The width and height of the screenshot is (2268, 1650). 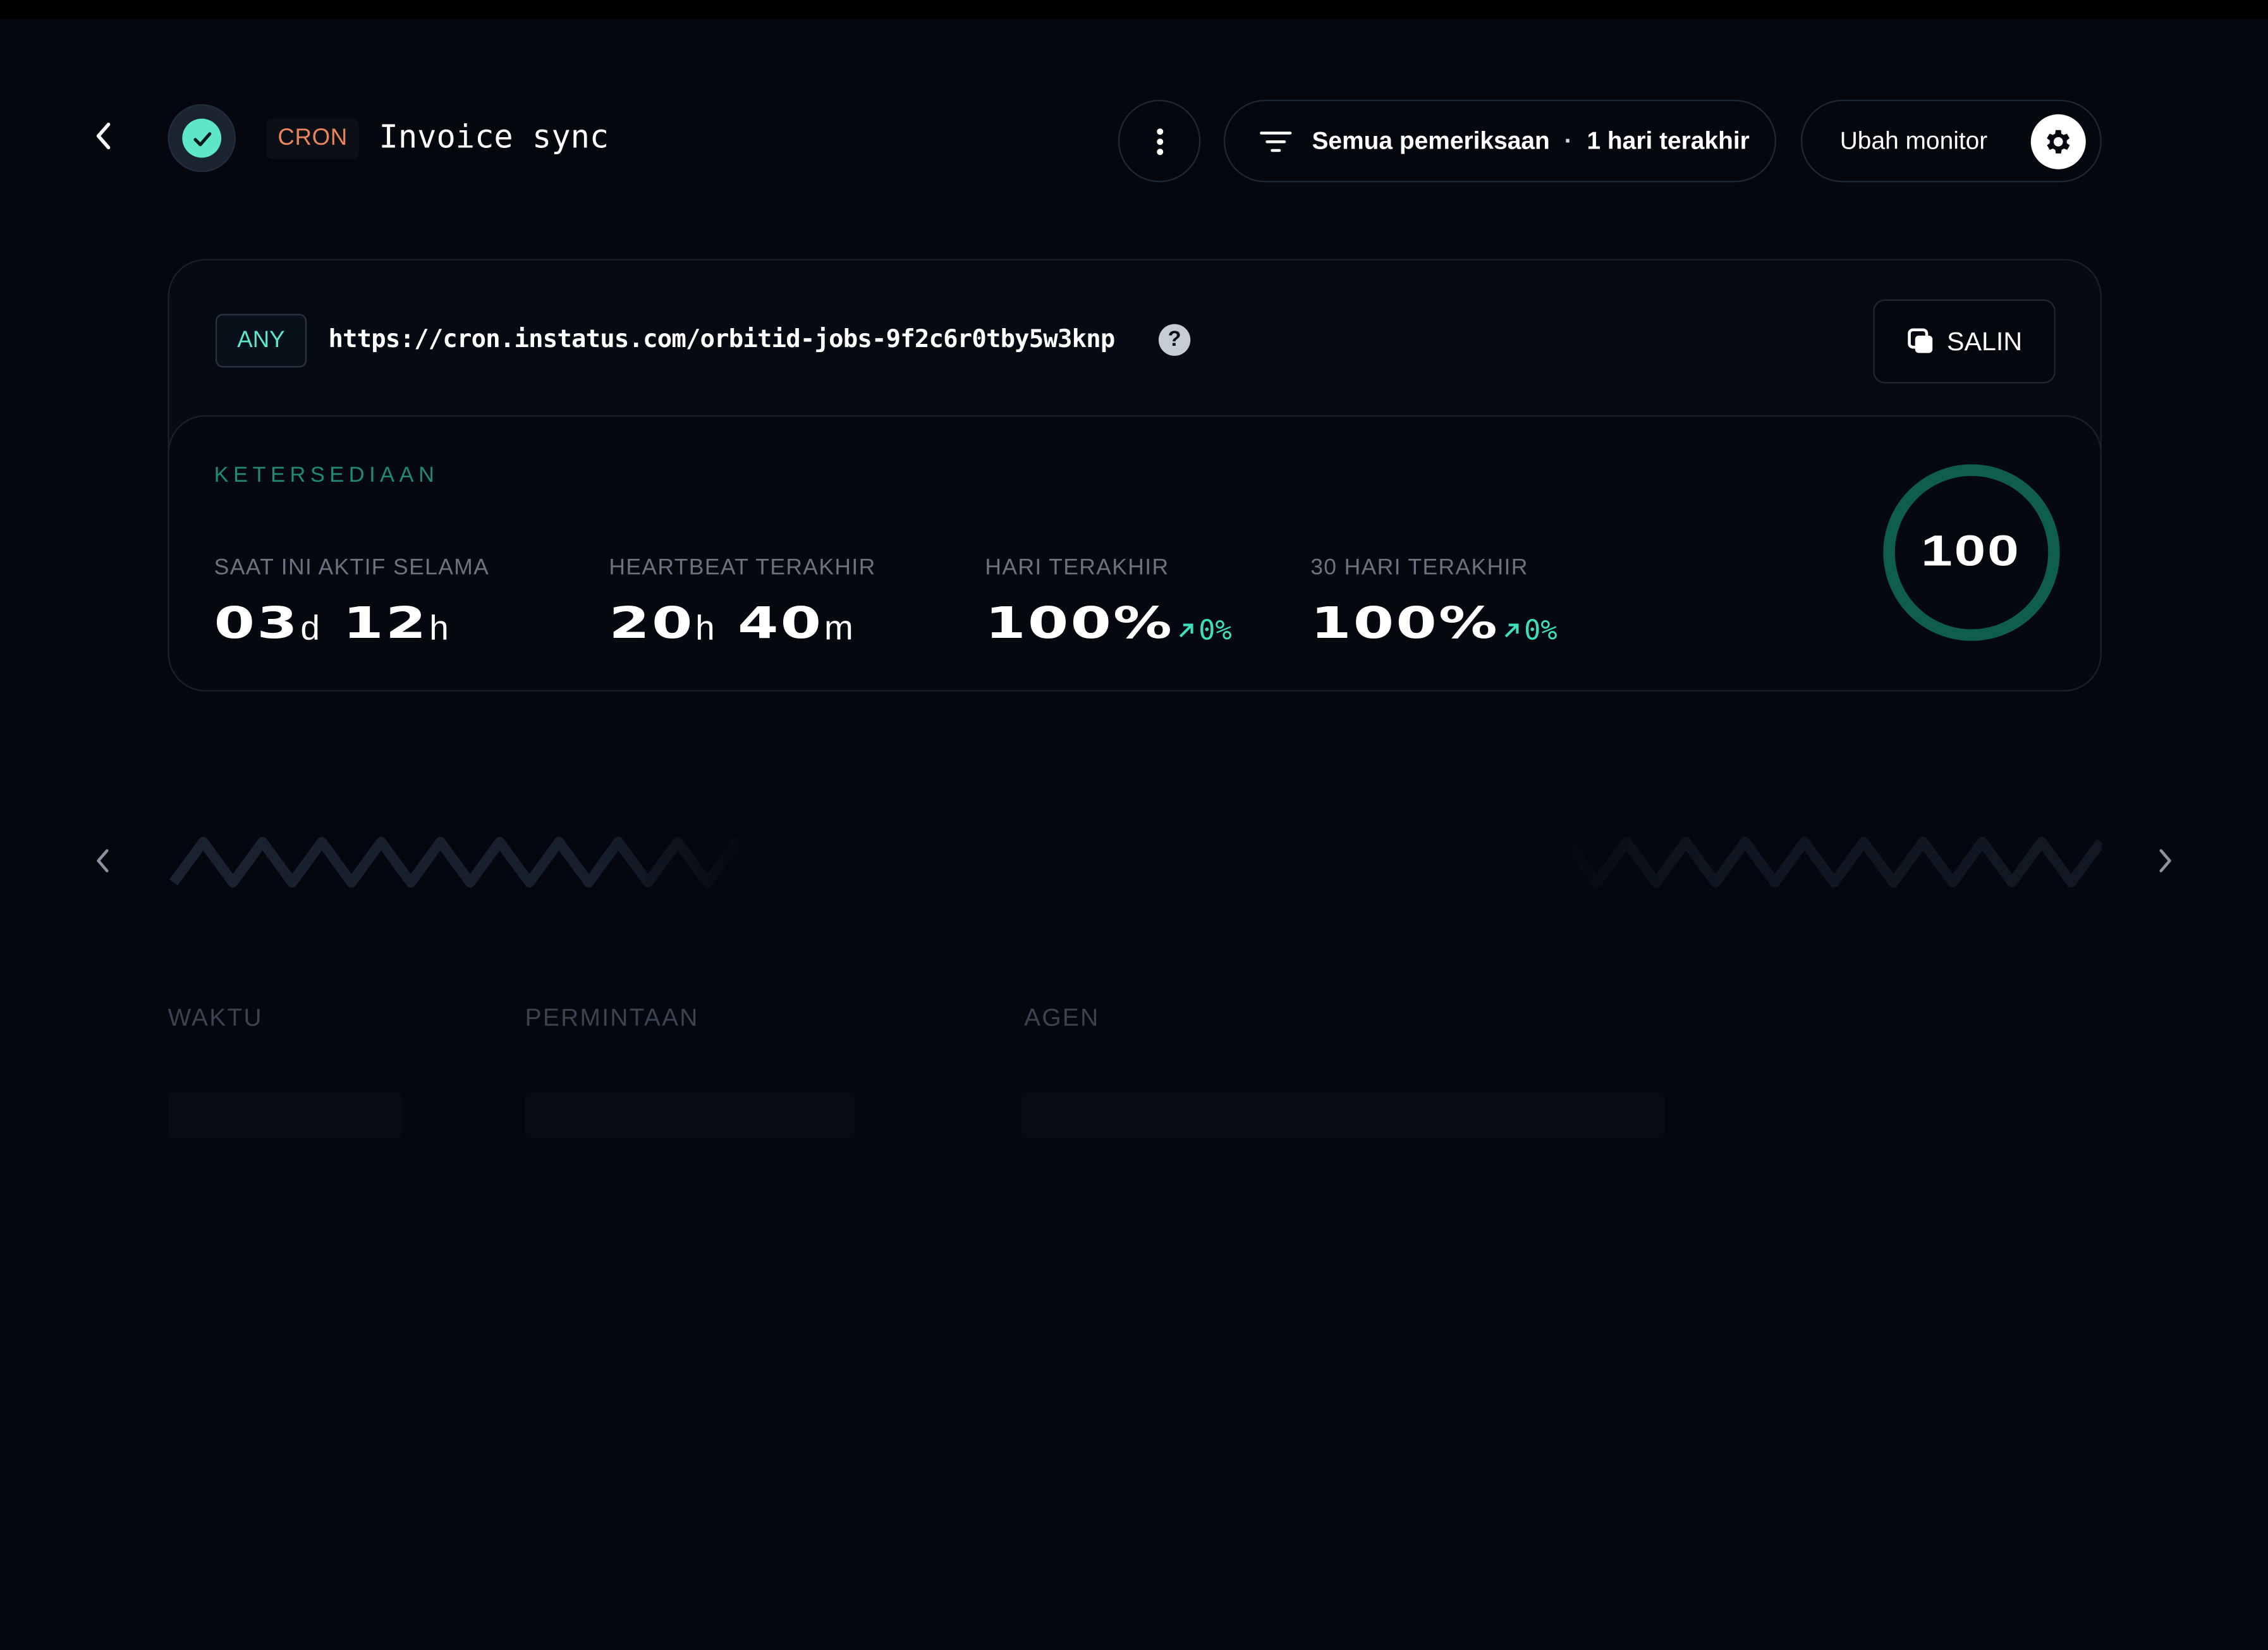 I want to click on status-indicator, so click(x=202, y=138).